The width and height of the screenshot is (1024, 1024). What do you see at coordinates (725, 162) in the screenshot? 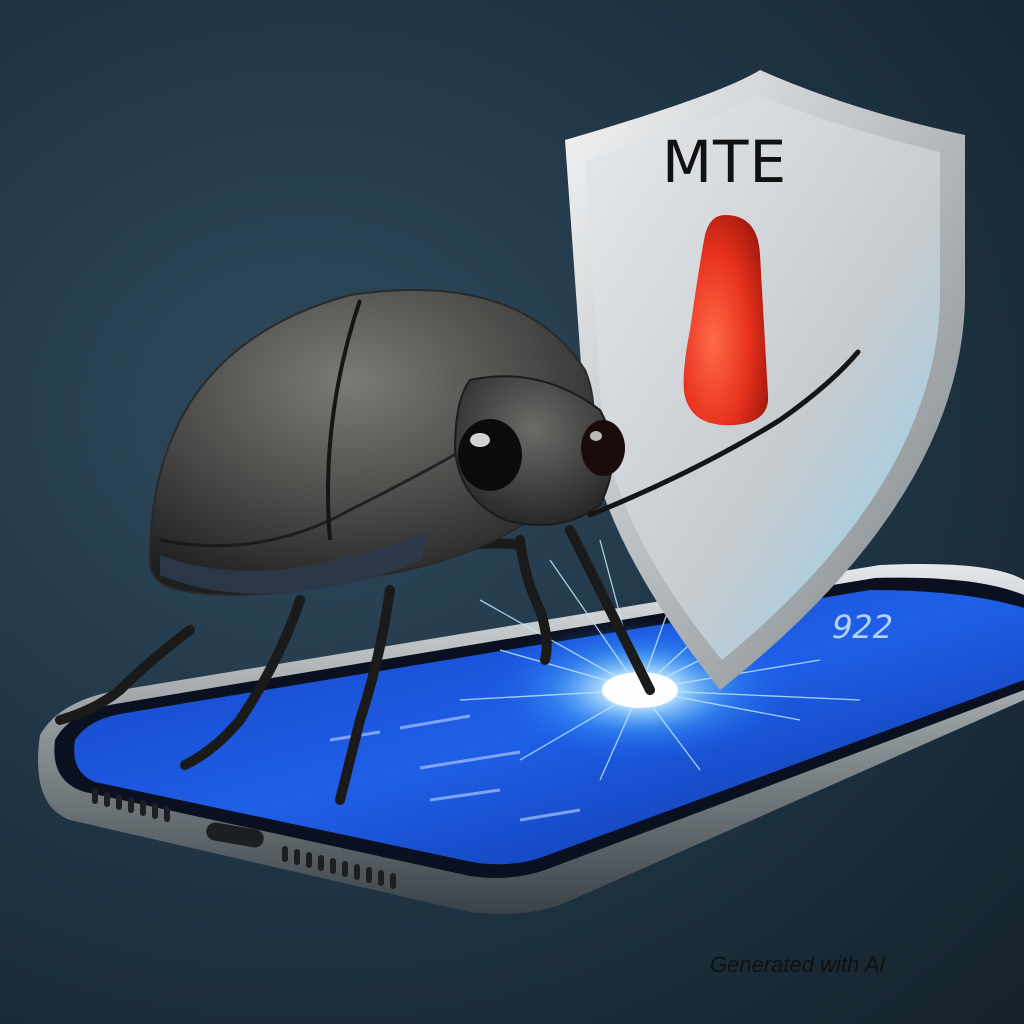
I see `shield-label: MTE` at bounding box center [725, 162].